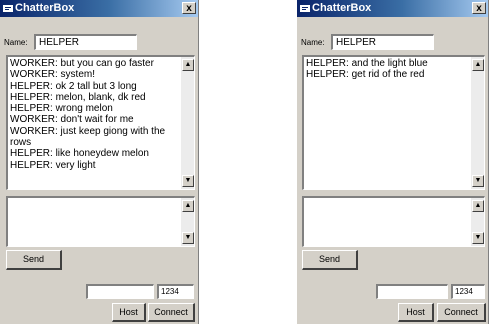 The height and width of the screenshot is (324, 489). Describe the element at coordinates (73, 86) in the screenshot. I see `chat-message-line: HELPER: ok 2 tall but 3 long` at that location.